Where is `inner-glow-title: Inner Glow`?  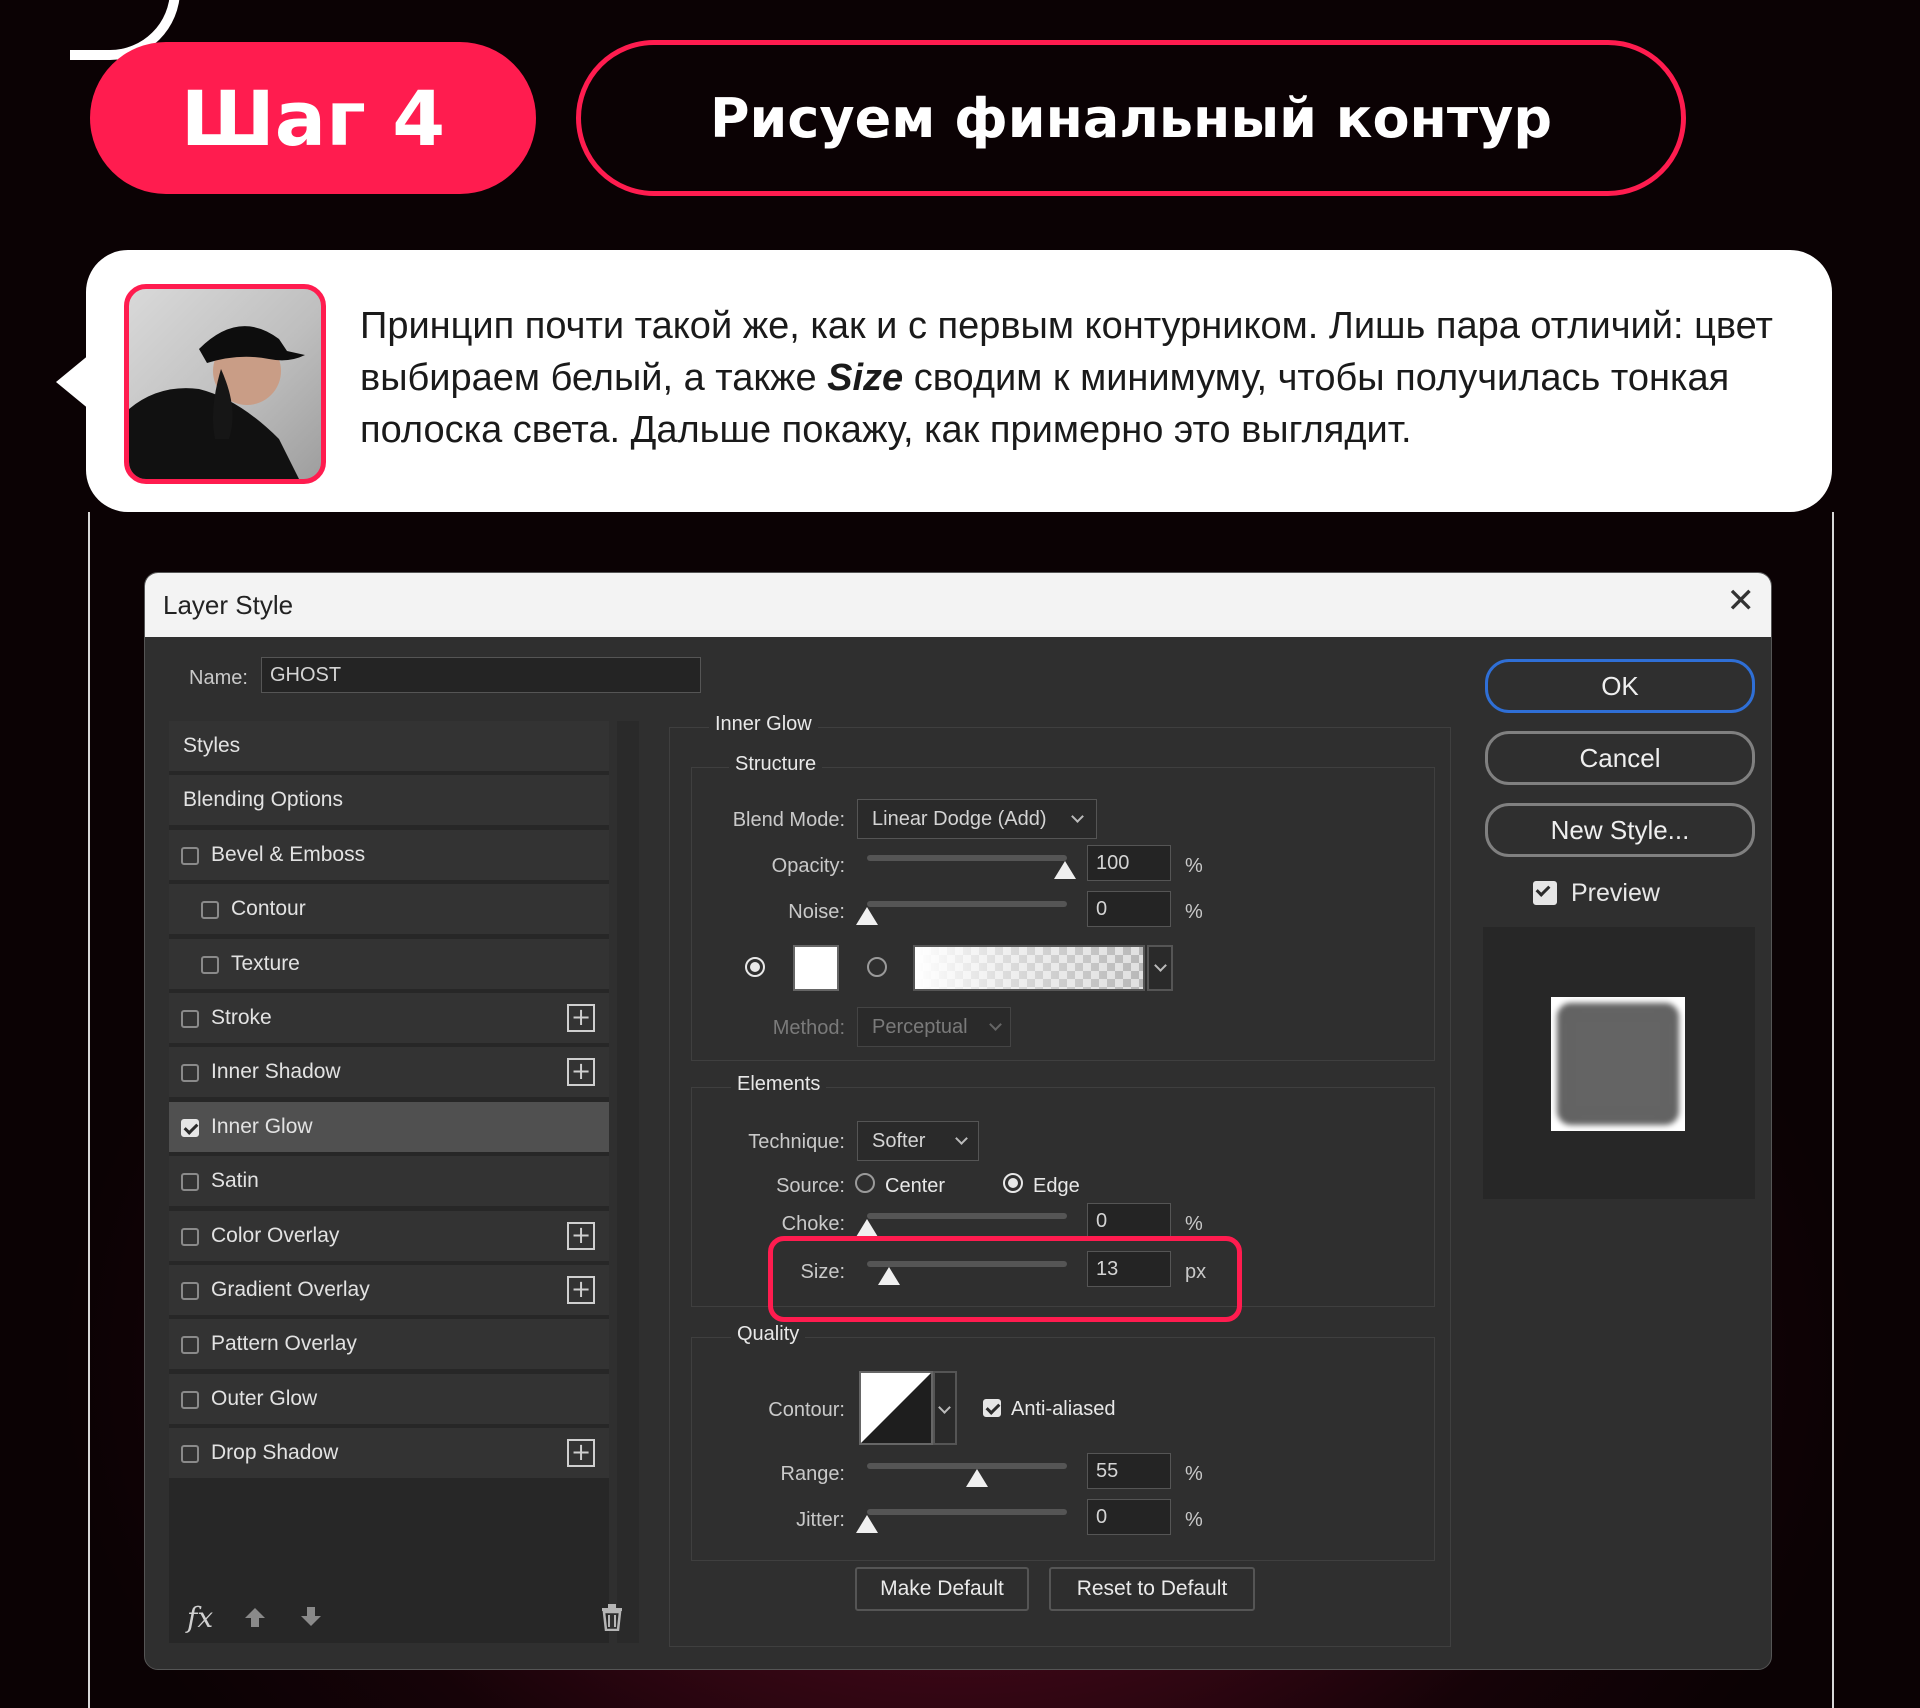
inner-glow-title: Inner Glow is located at coordinates (763, 724).